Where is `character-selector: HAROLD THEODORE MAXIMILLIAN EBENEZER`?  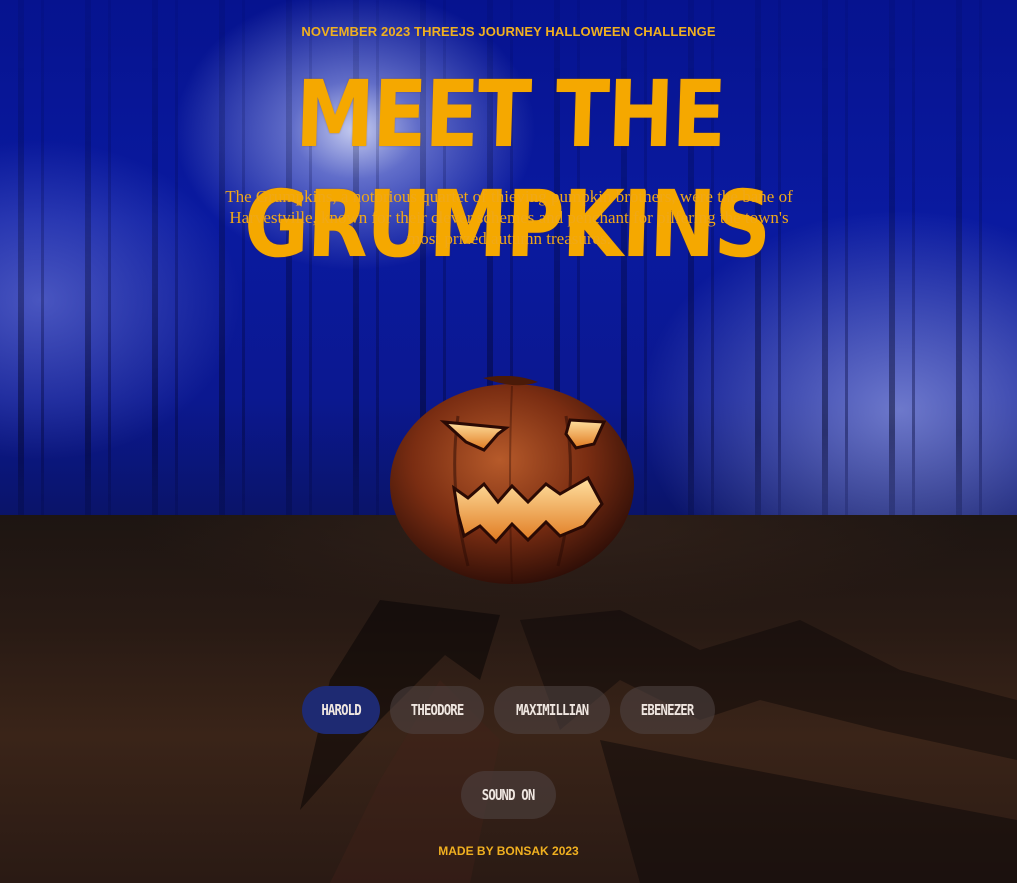 character-selector: HAROLD THEODORE MAXIMILLIAN EBENEZER is located at coordinates (508, 711).